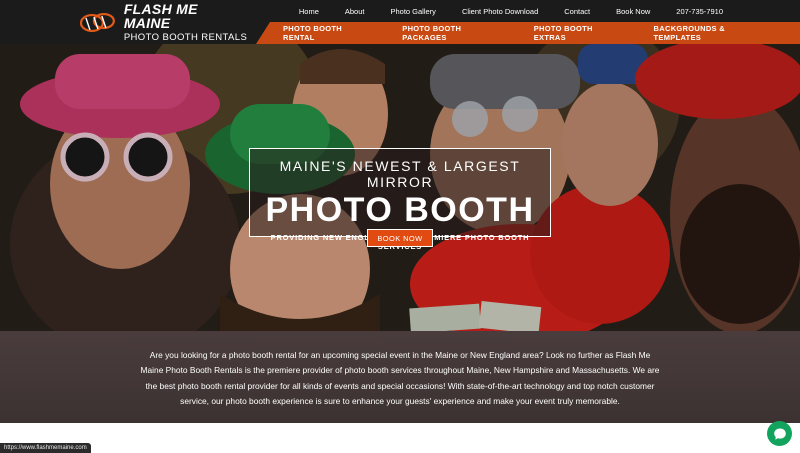 This screenshot has height=453, width=800. Describe the element at coordinates (355, 11) in the screenshot. I see `nav-about: About` at that location.